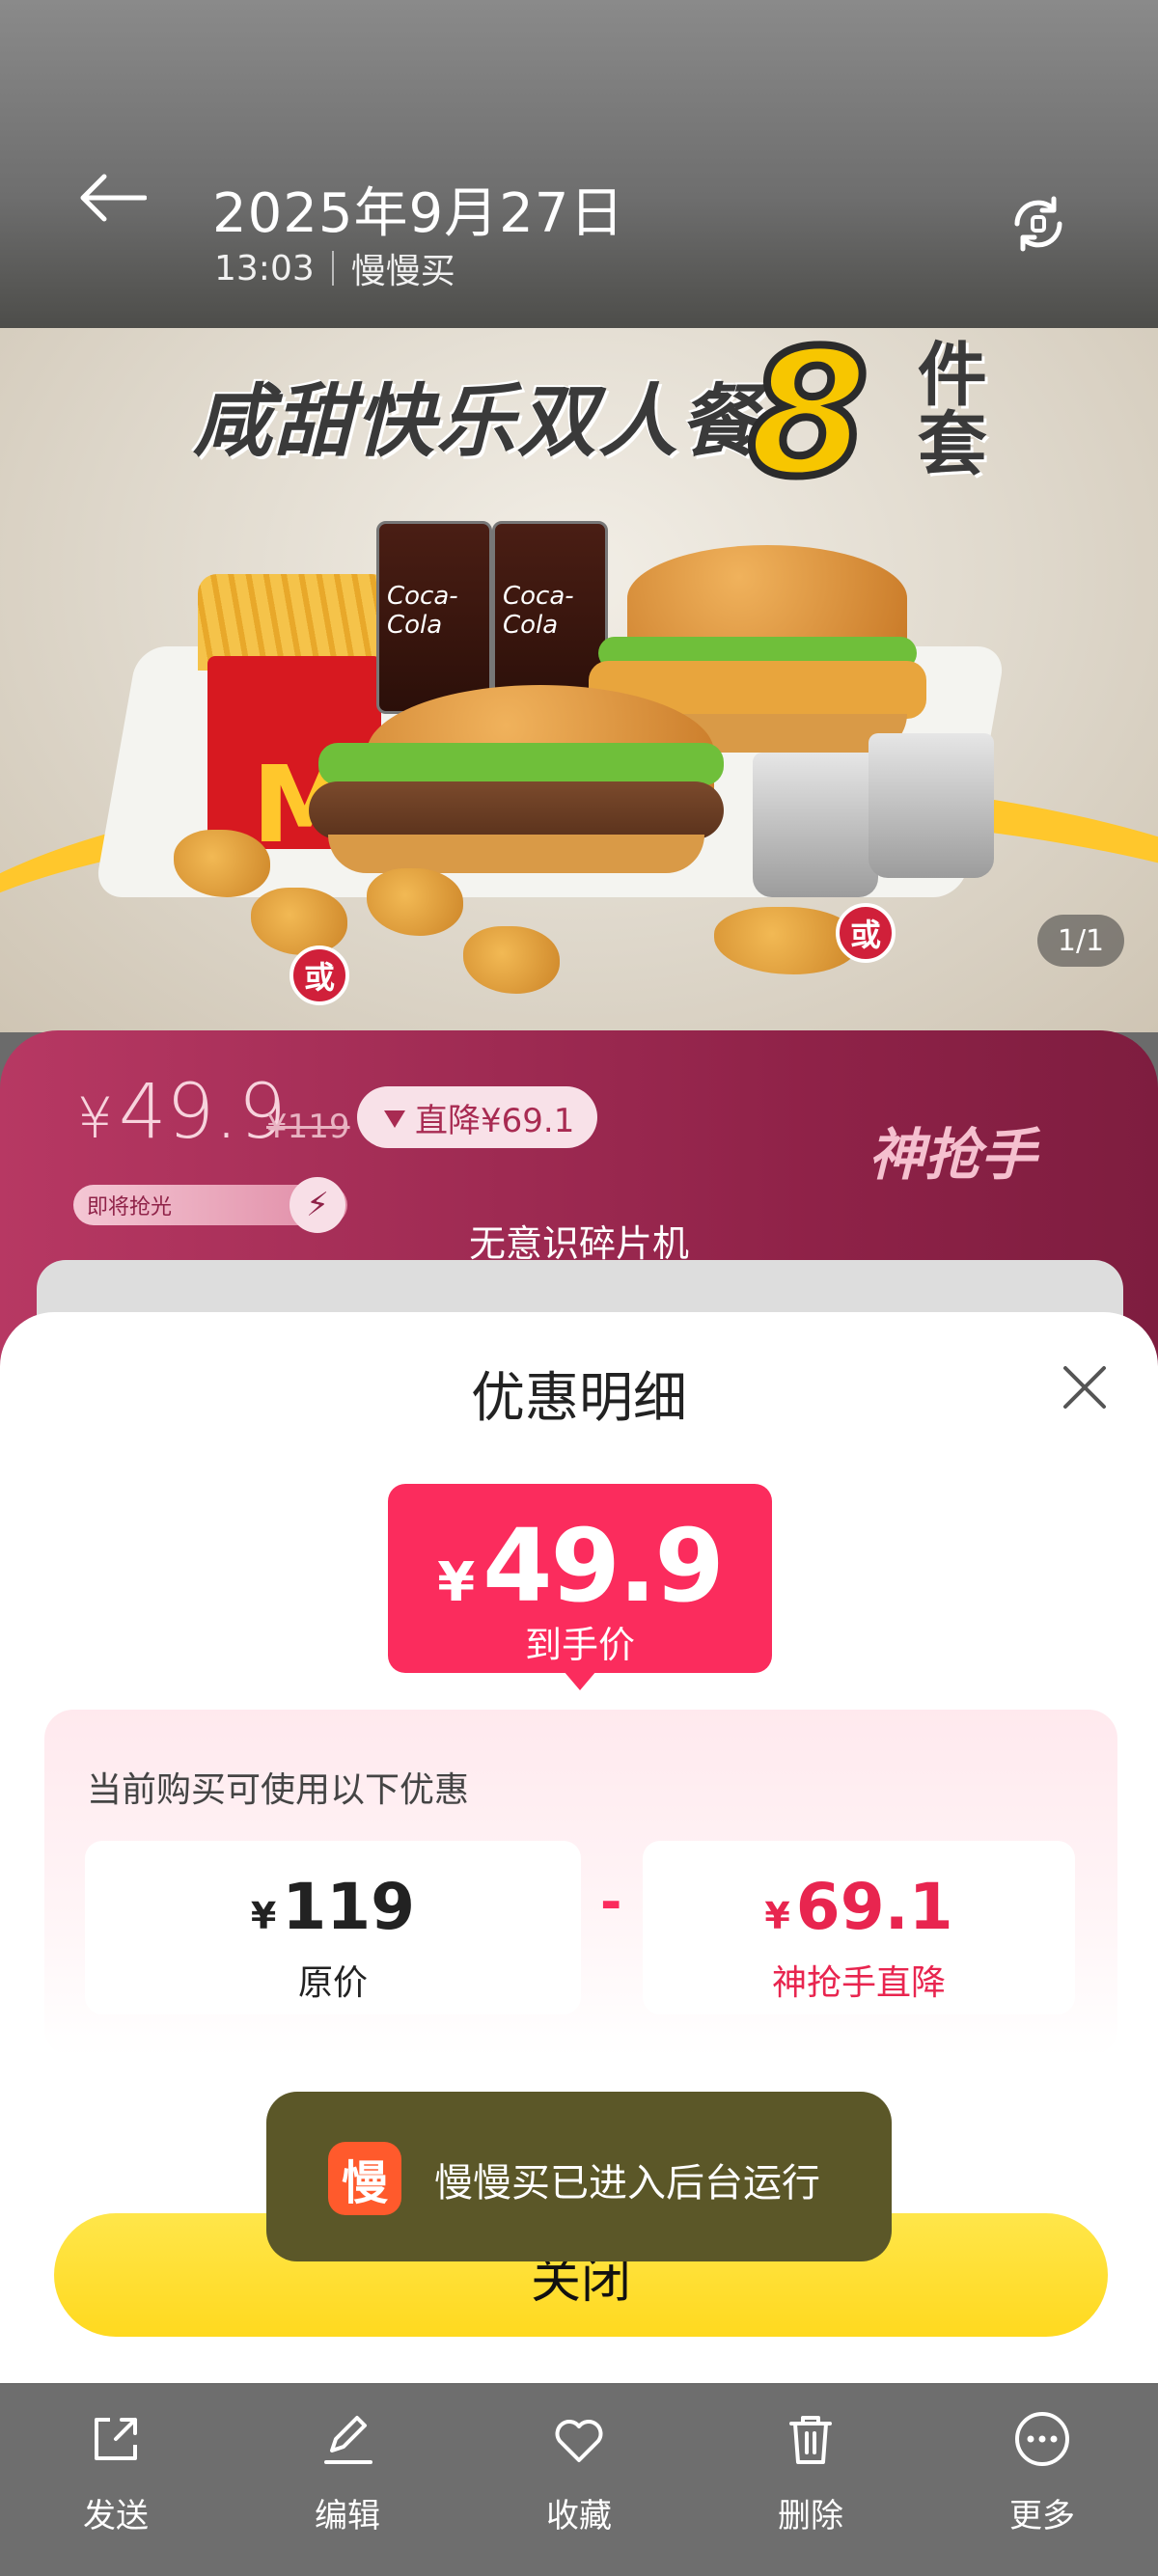 The image size is (1158, 2576). I want to click on toast-message: 慢慢买已进入后台运行, so click(627, 2184).